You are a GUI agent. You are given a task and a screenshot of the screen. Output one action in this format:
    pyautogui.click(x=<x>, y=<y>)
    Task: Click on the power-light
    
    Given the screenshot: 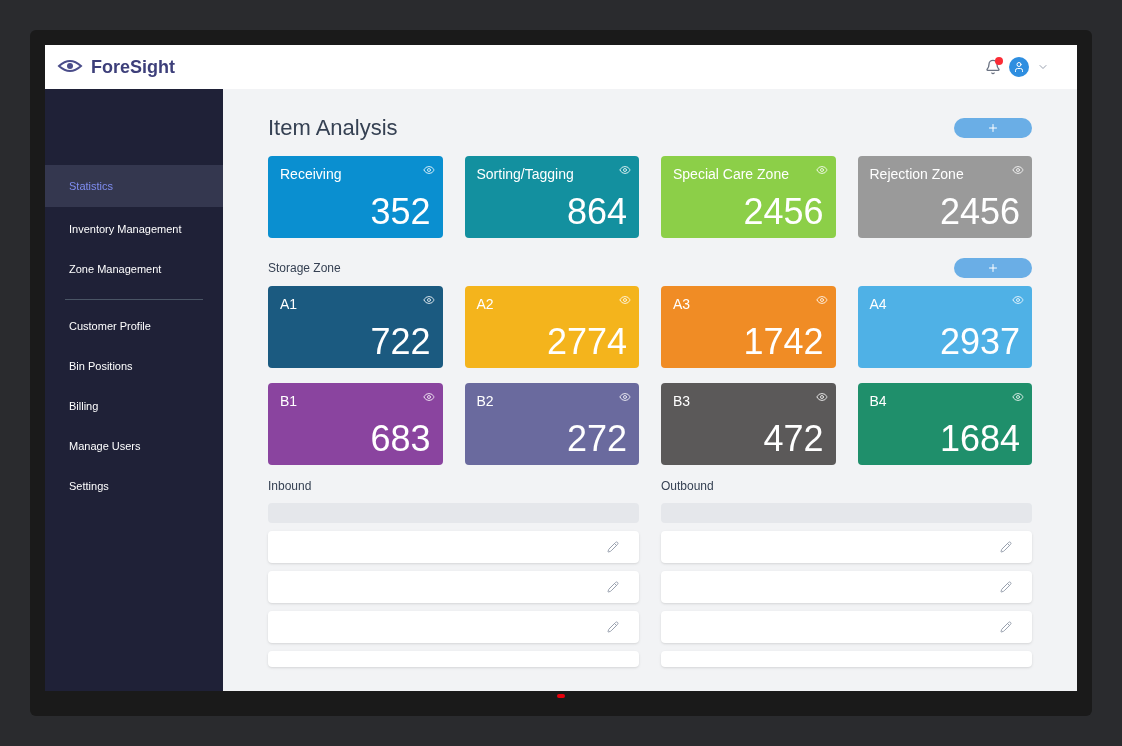 What is the action you would take?
    pyautogui.click(x=561, y=696)
    